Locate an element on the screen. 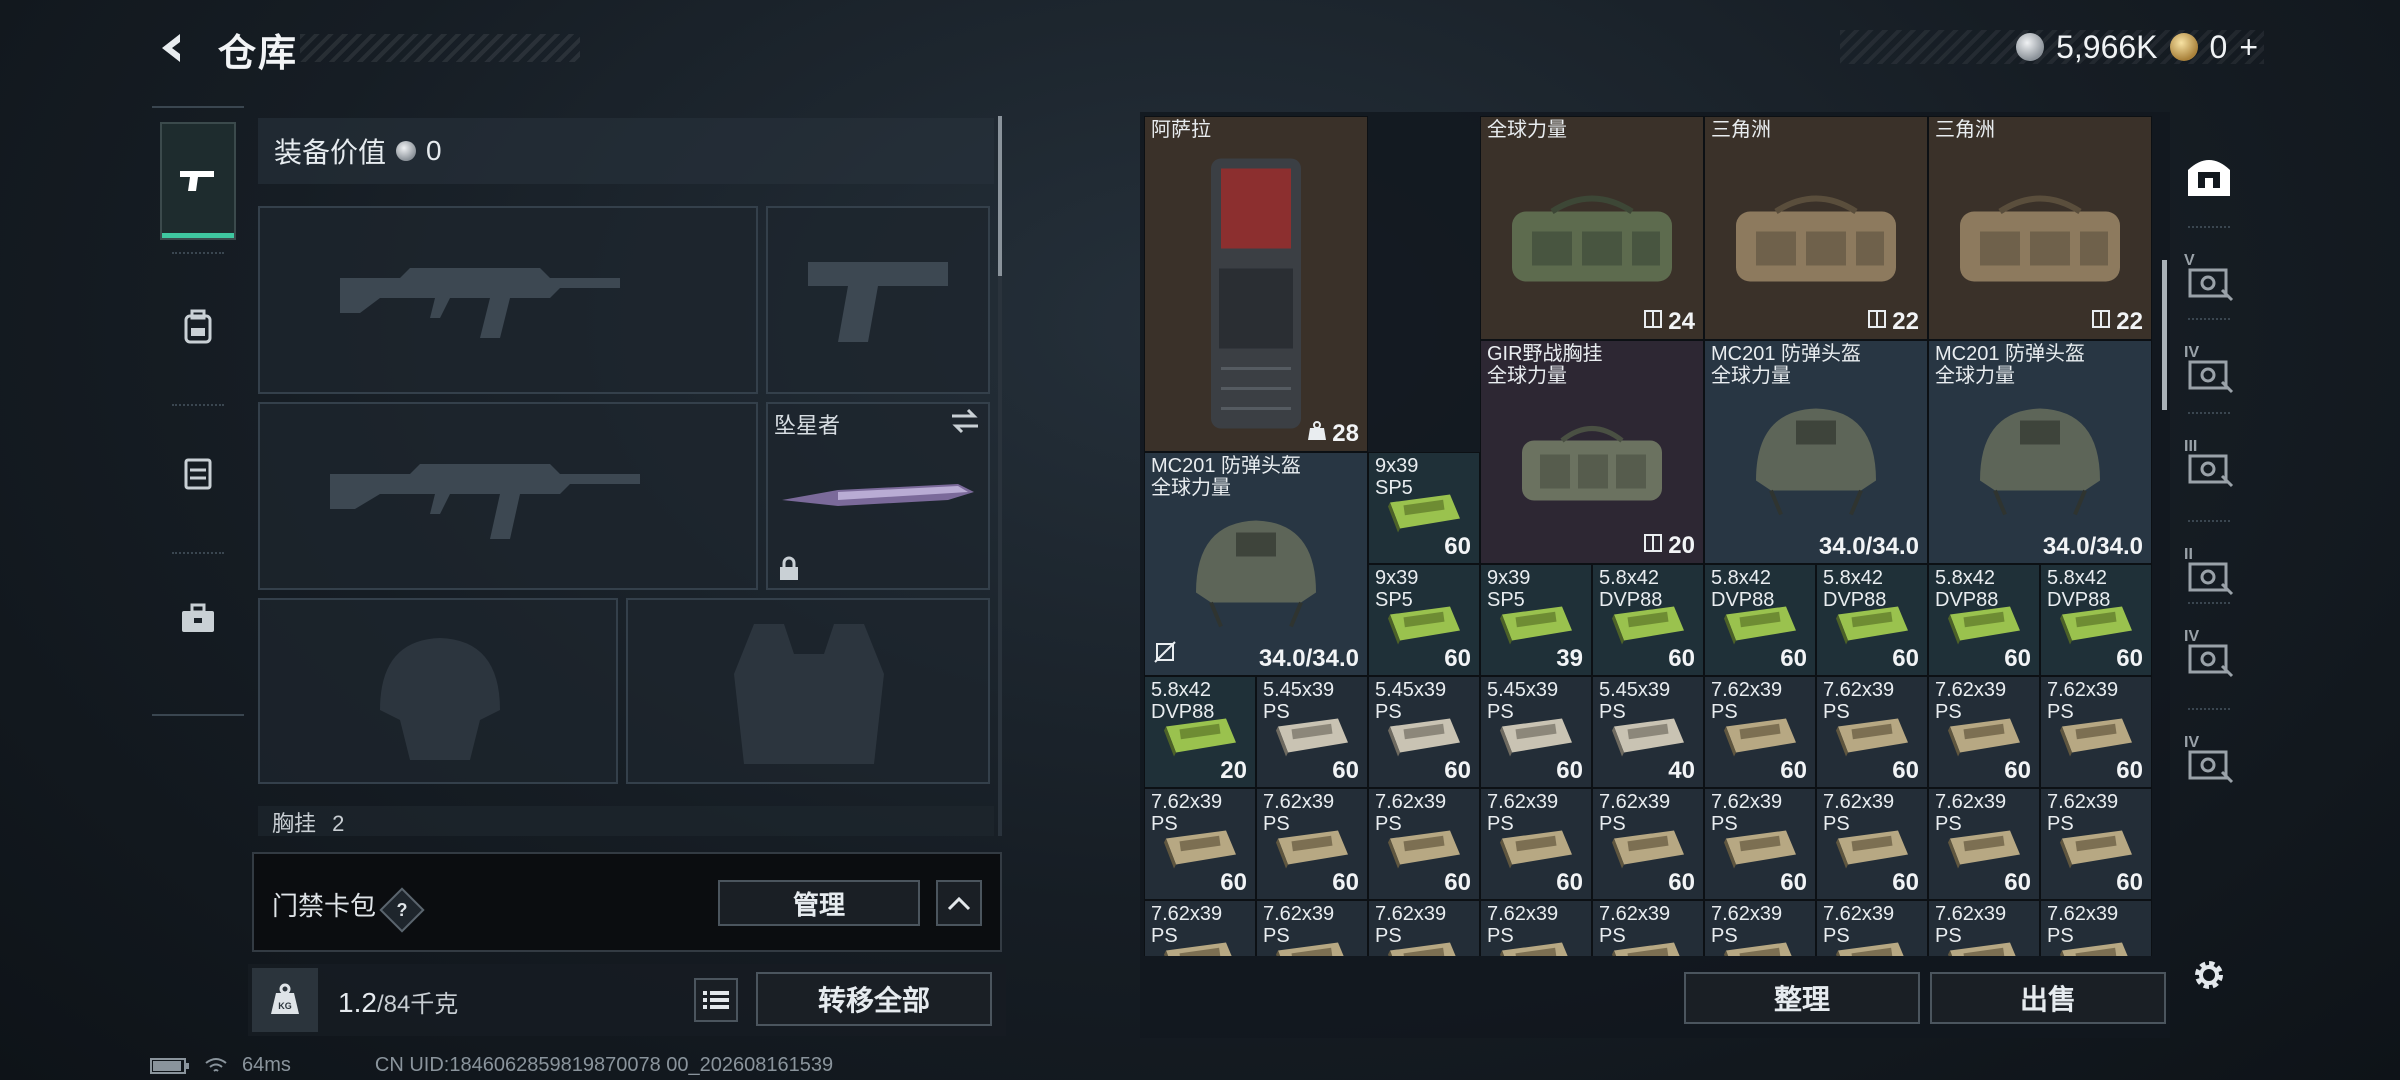 The image size is (2400, 1080). warehouse-item: GIR野战胸挂 全球力量 20 is located at coordinates (1592, 452).